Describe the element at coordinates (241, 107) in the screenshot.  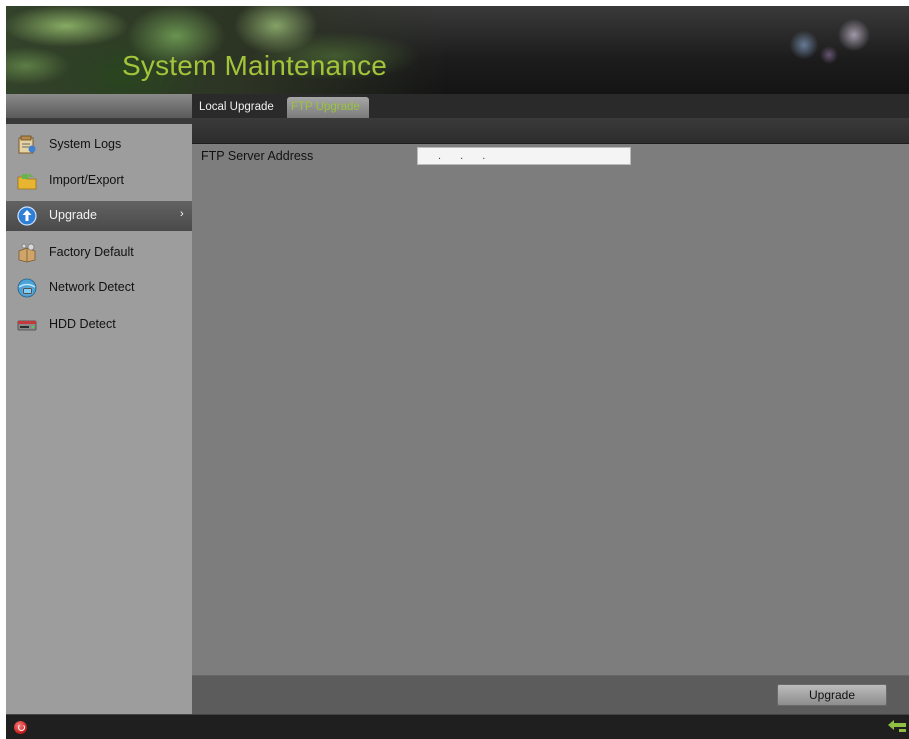
I see `tab-local-upgrade: Local Upgrade` at that location.